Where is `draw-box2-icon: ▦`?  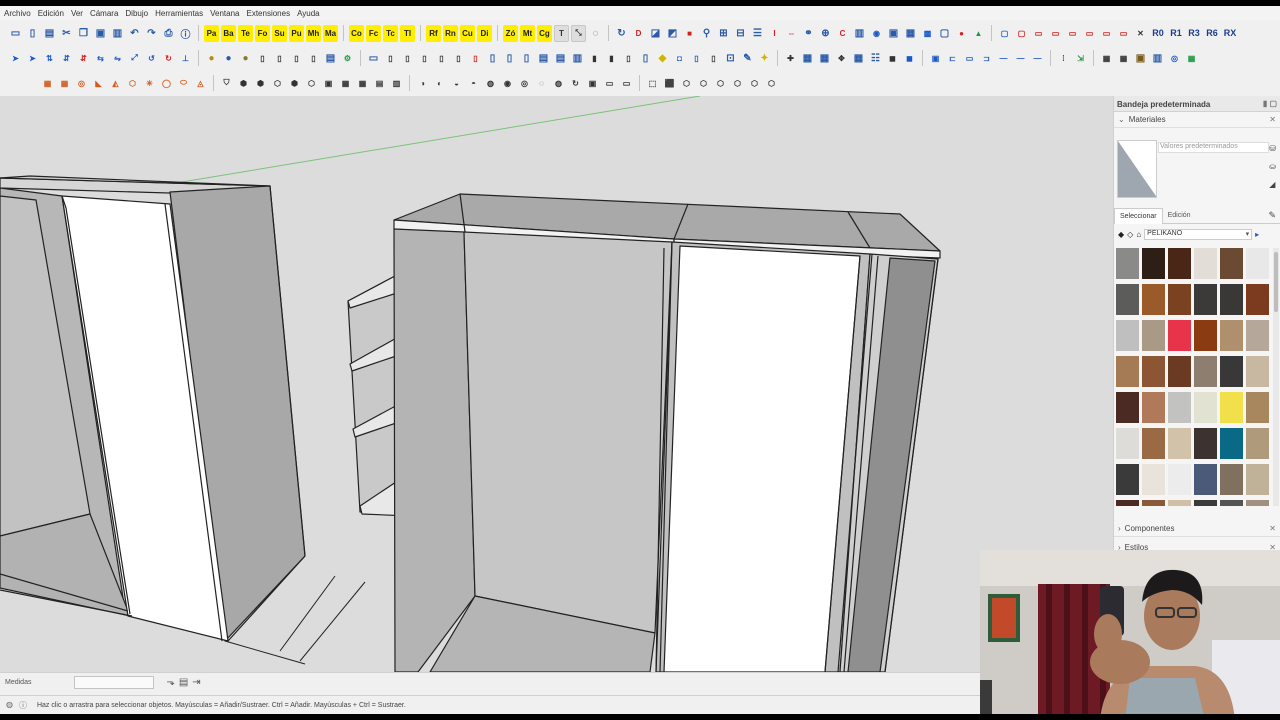
draw-box2-icon: ▦ is located at coordinates (64, 83).